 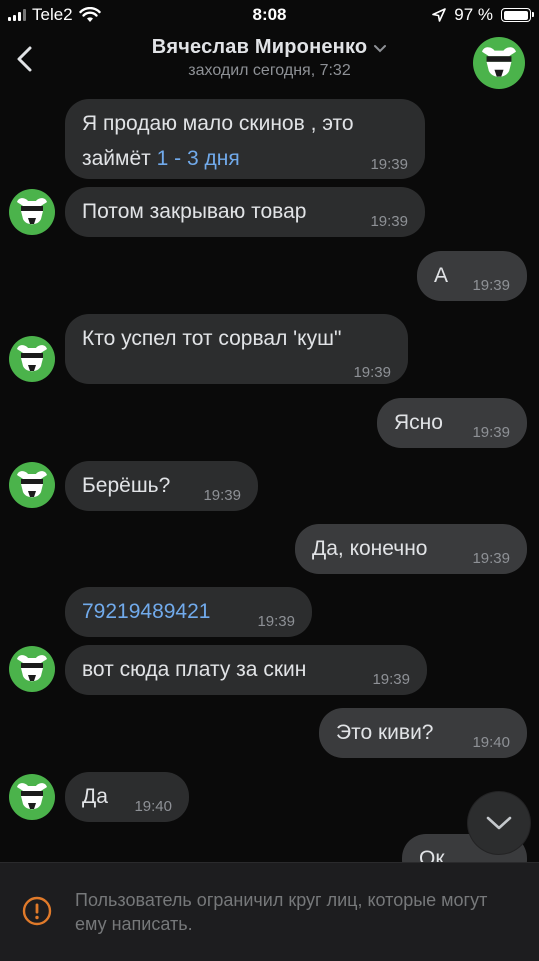 What do you see at coordinates (441, 275) in the screenshot?
I see `message-text: А` at bounding box center [441, 275].